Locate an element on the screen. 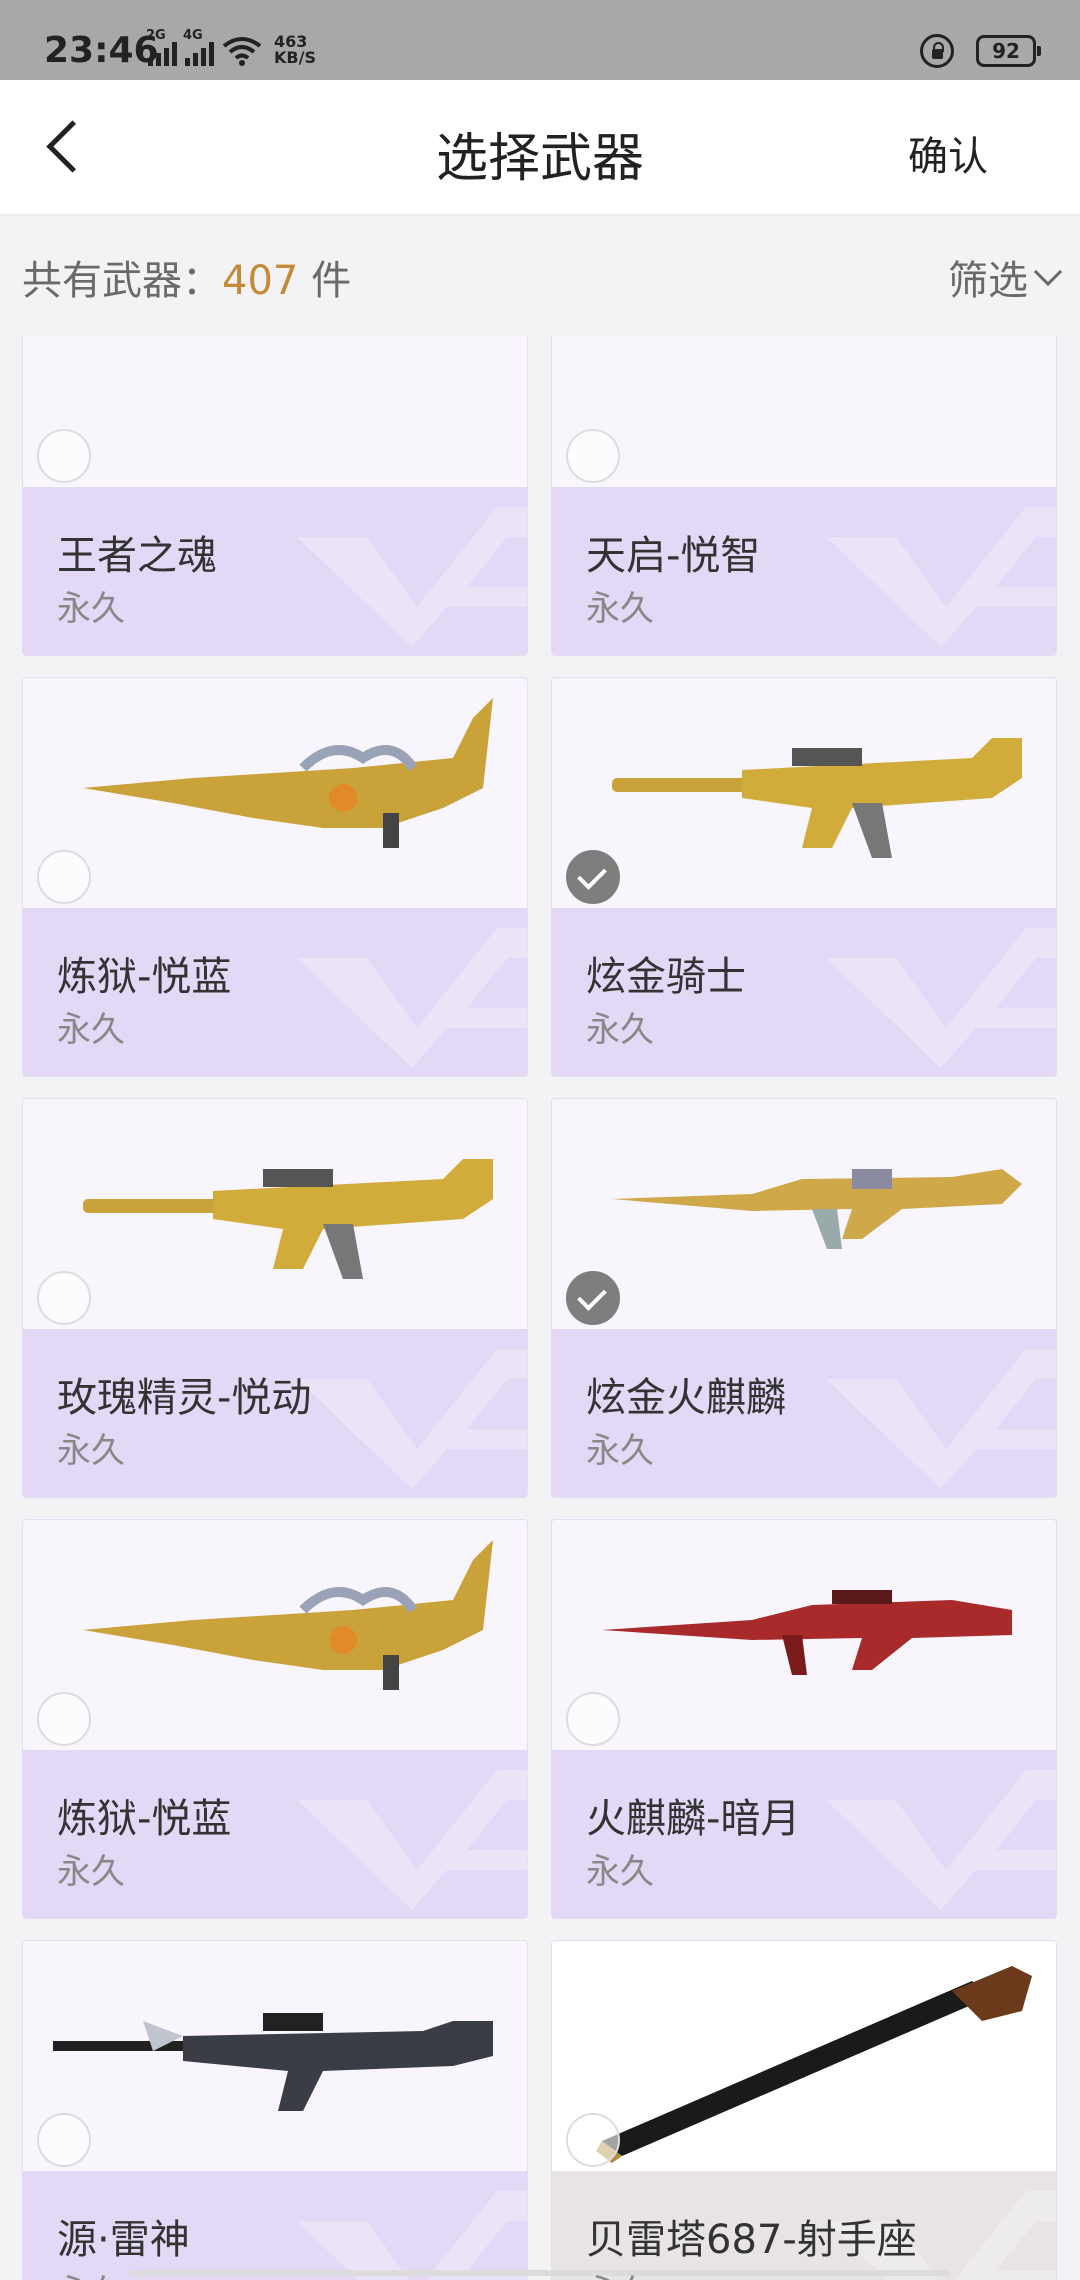 The height and width of the screenshot is (2280, 1080). filter-button: 筛选 is located at coordinates (1005, 277).